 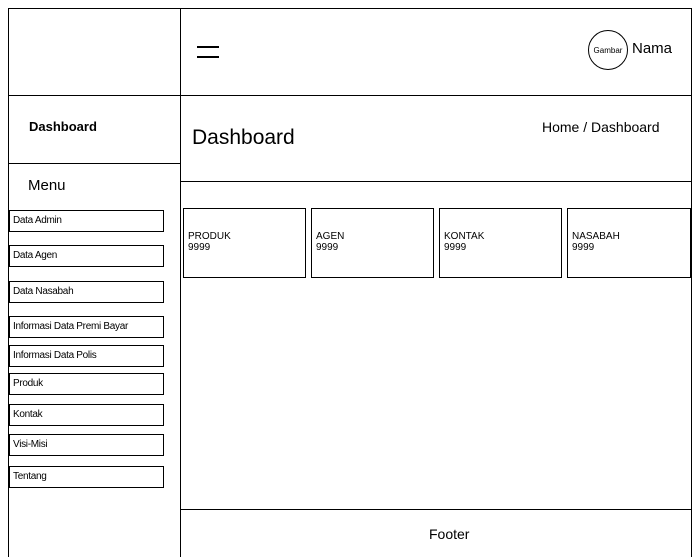 I want to click on sidebar-item-data-agen: Data Agen, so click(x=86, y=256).